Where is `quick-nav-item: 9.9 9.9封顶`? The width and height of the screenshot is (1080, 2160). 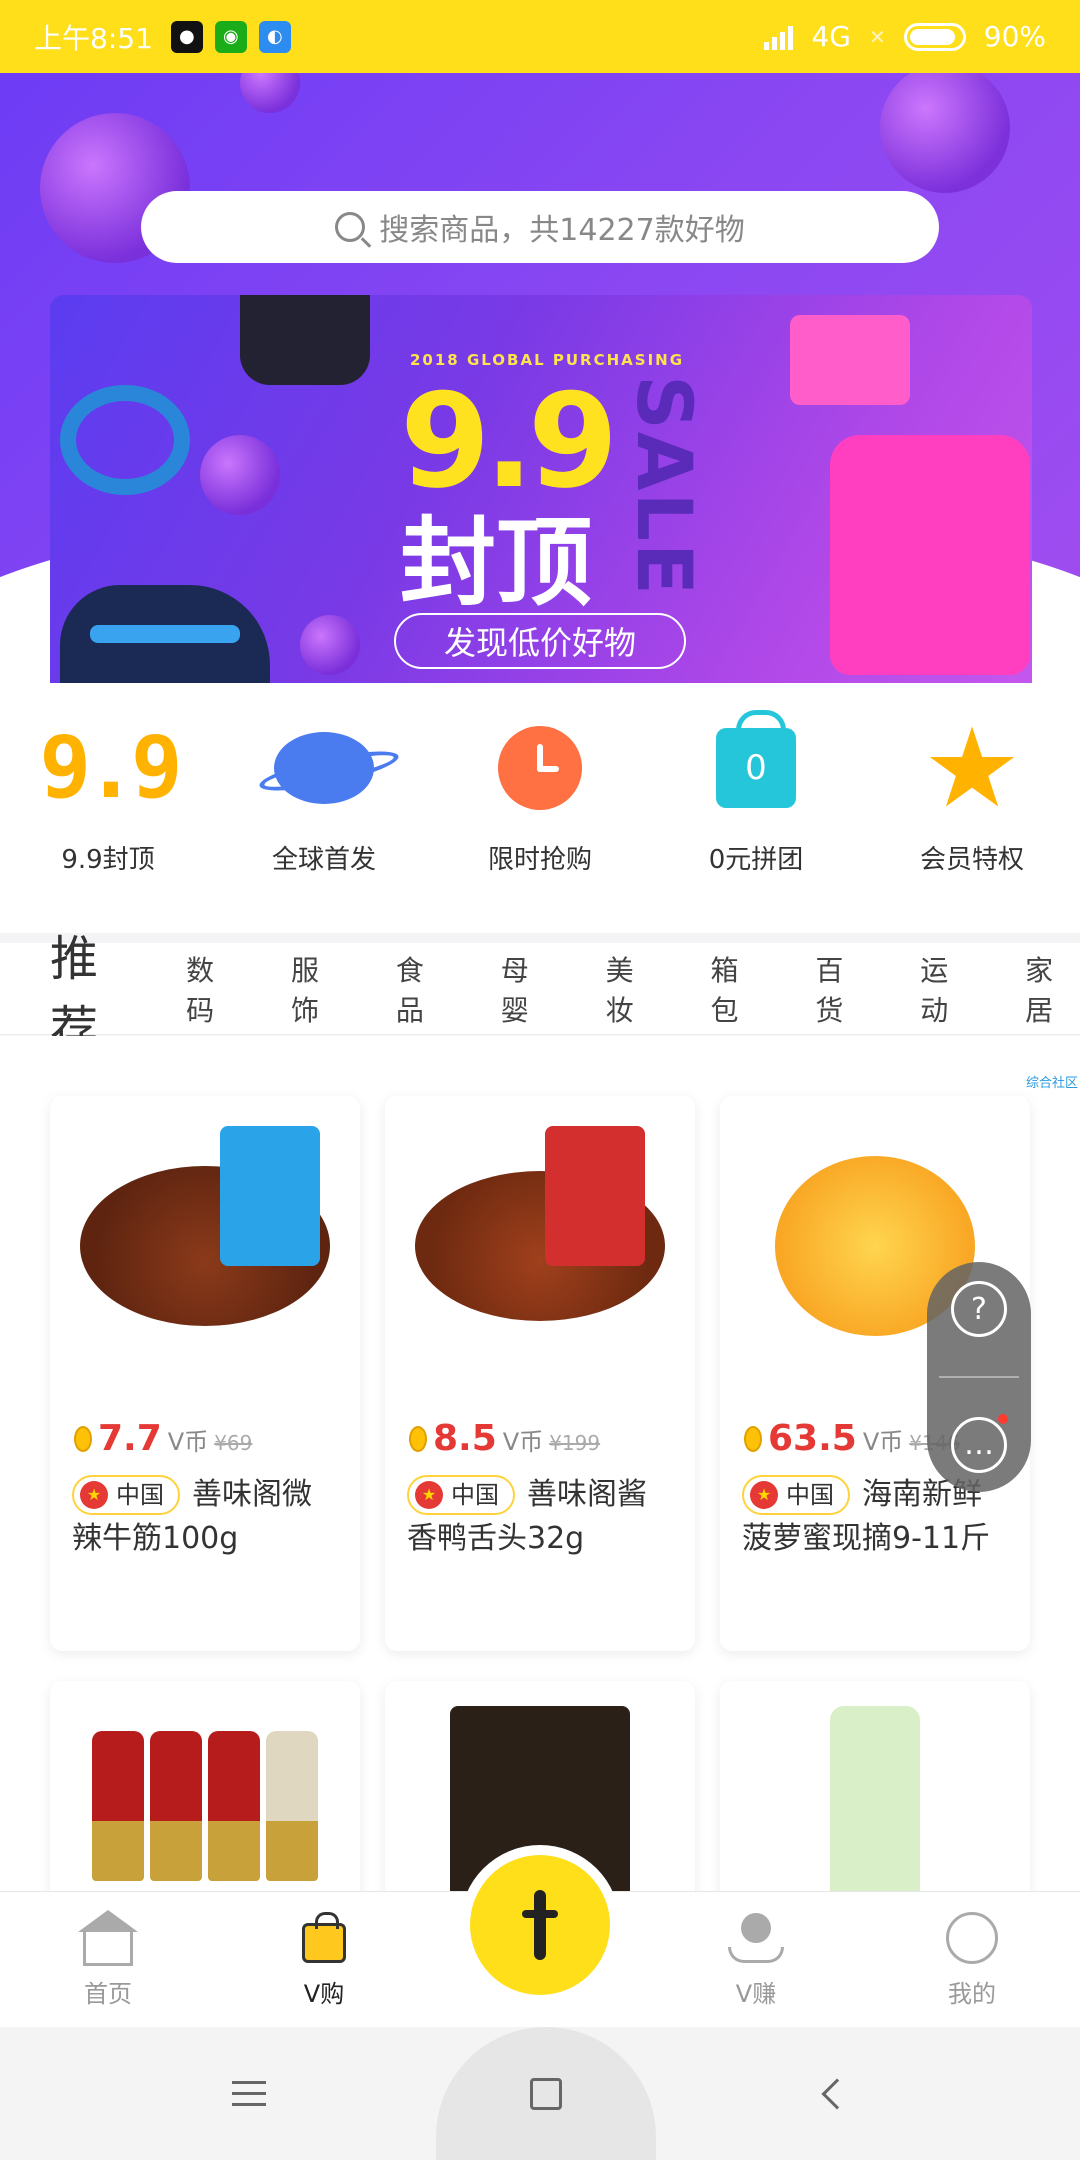
quick-nav-item: 9.9 9.9封顶 is located at coordinates (108, 794).